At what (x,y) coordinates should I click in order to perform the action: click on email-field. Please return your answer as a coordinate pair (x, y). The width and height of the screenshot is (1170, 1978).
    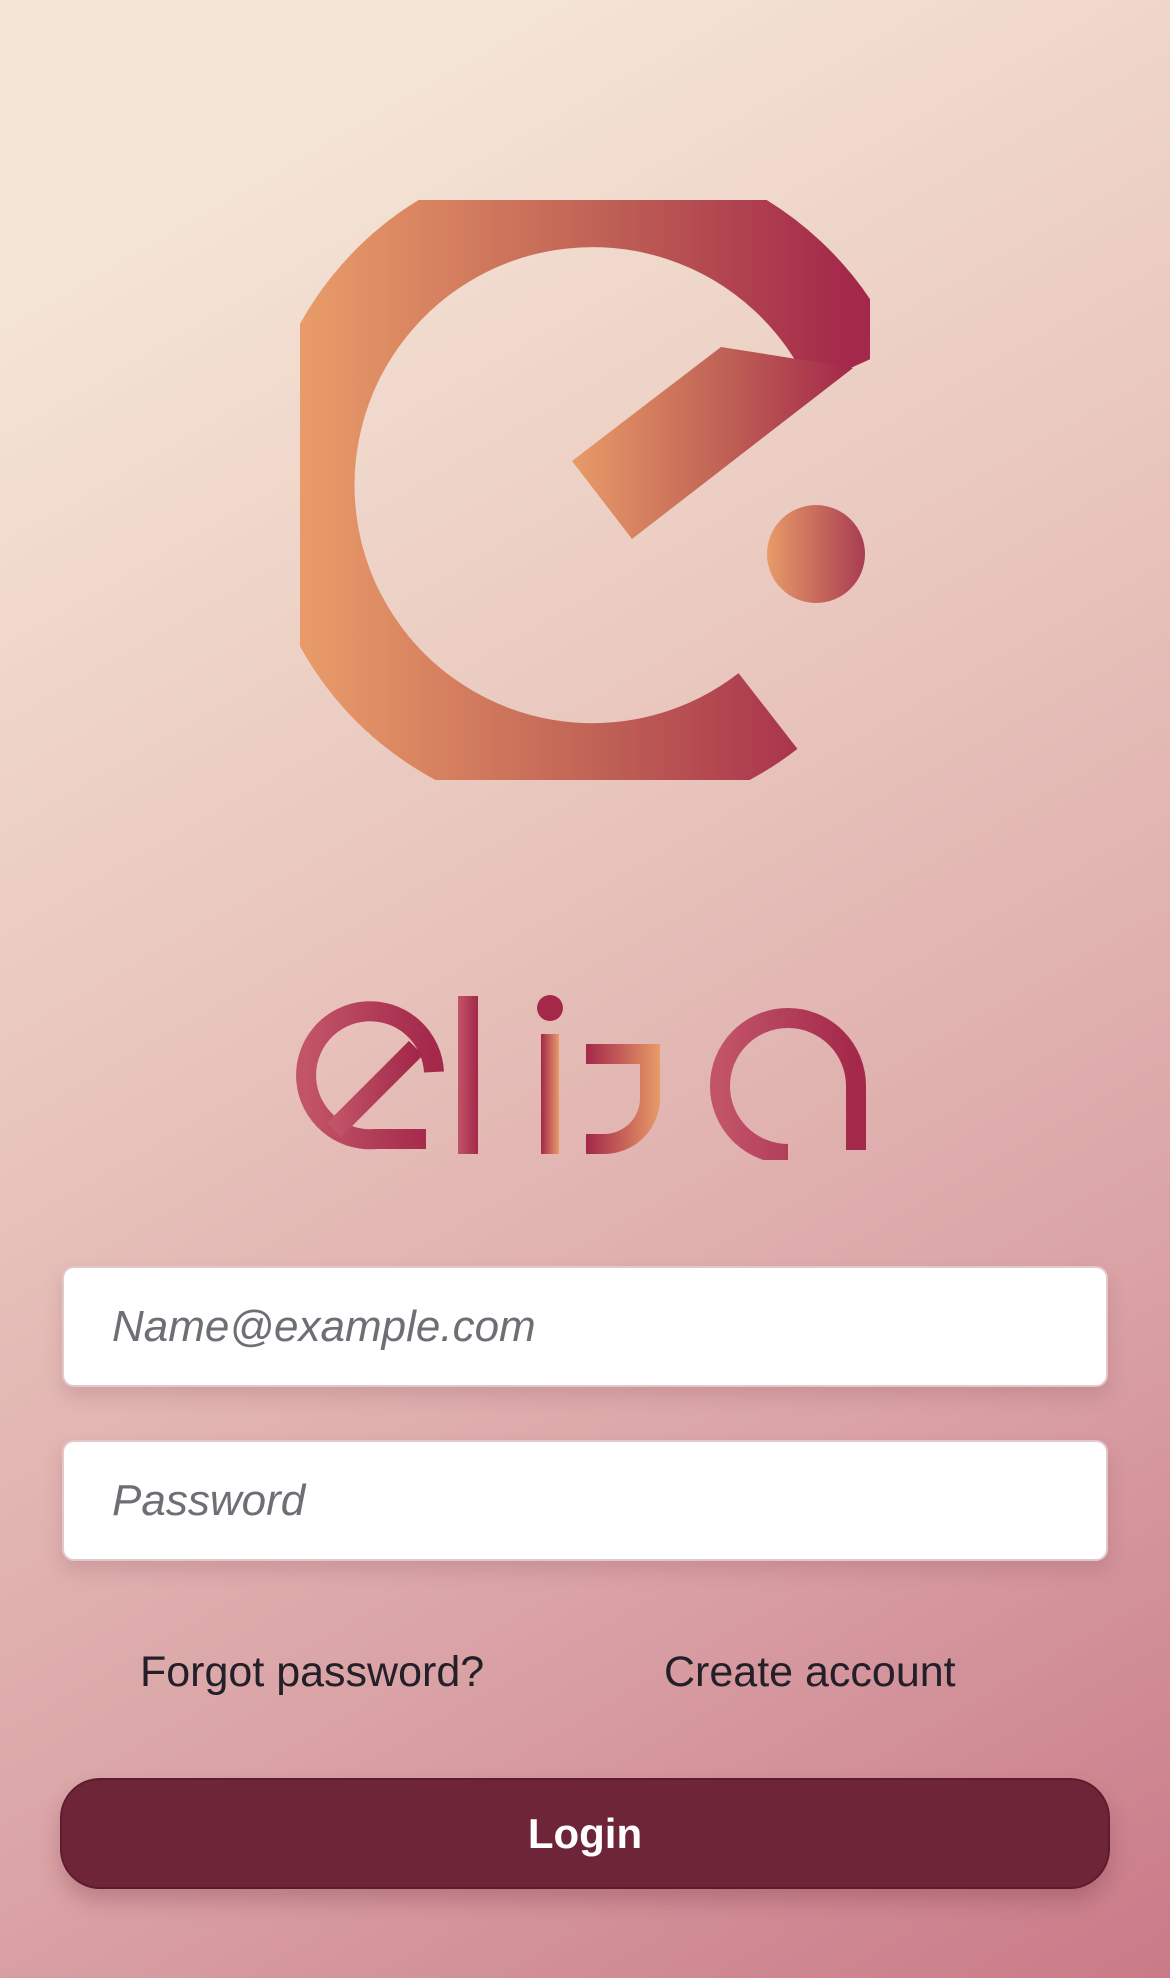
    Looking at the image, I should click on (585, 1326).